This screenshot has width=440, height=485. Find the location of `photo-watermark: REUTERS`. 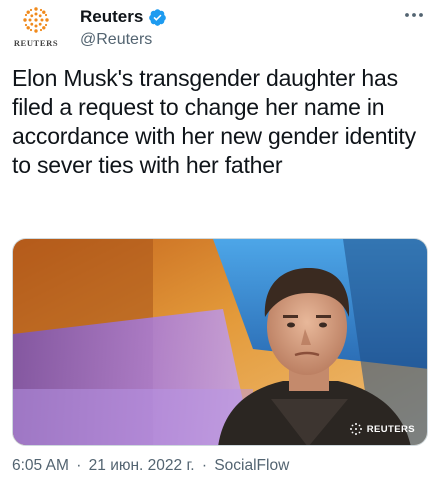

photo-watermark: REUTERS is located at coordinates (382, 429).